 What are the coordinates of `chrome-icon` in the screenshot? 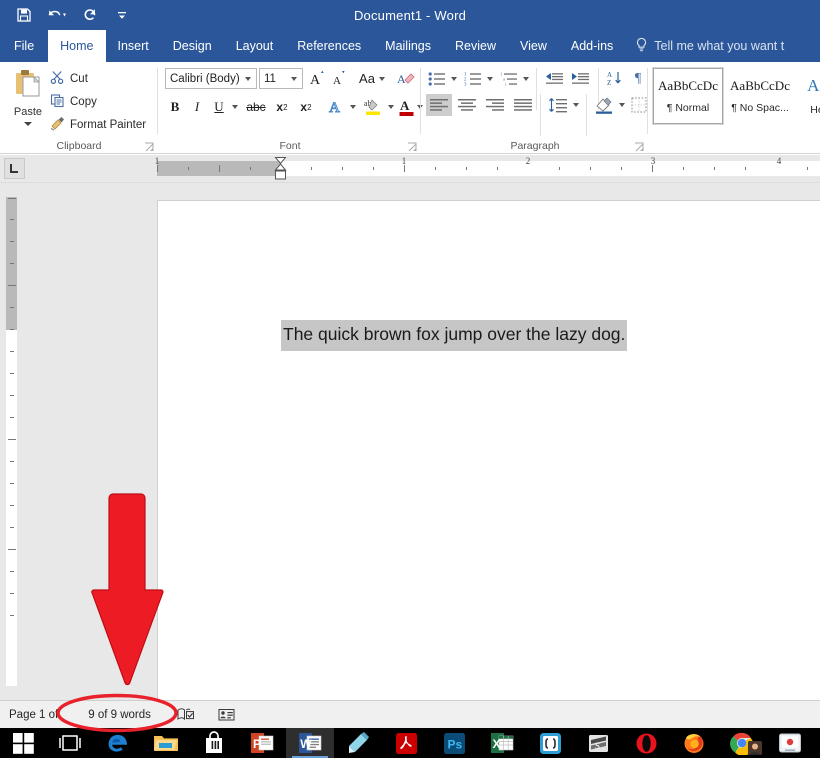 It's located at (742, 743).